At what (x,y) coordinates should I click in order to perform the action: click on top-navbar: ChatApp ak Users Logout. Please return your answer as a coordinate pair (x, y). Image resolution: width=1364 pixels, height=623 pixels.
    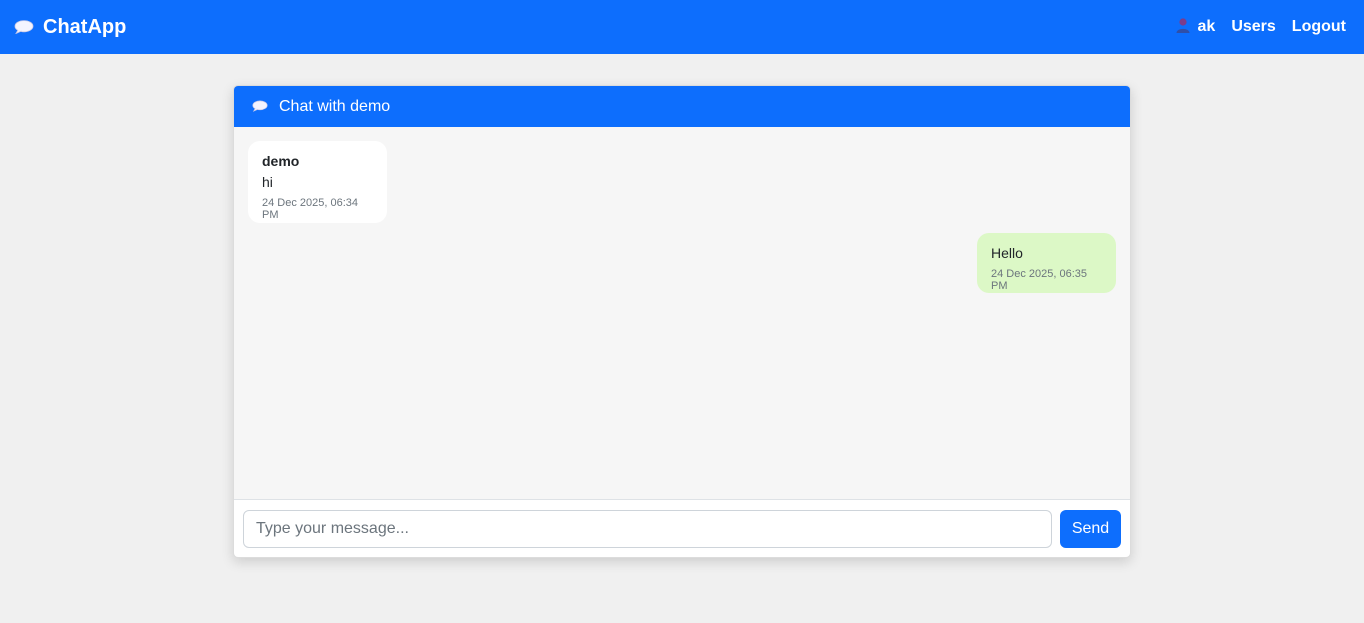
    Looking at the image, I should click on (682, 27).